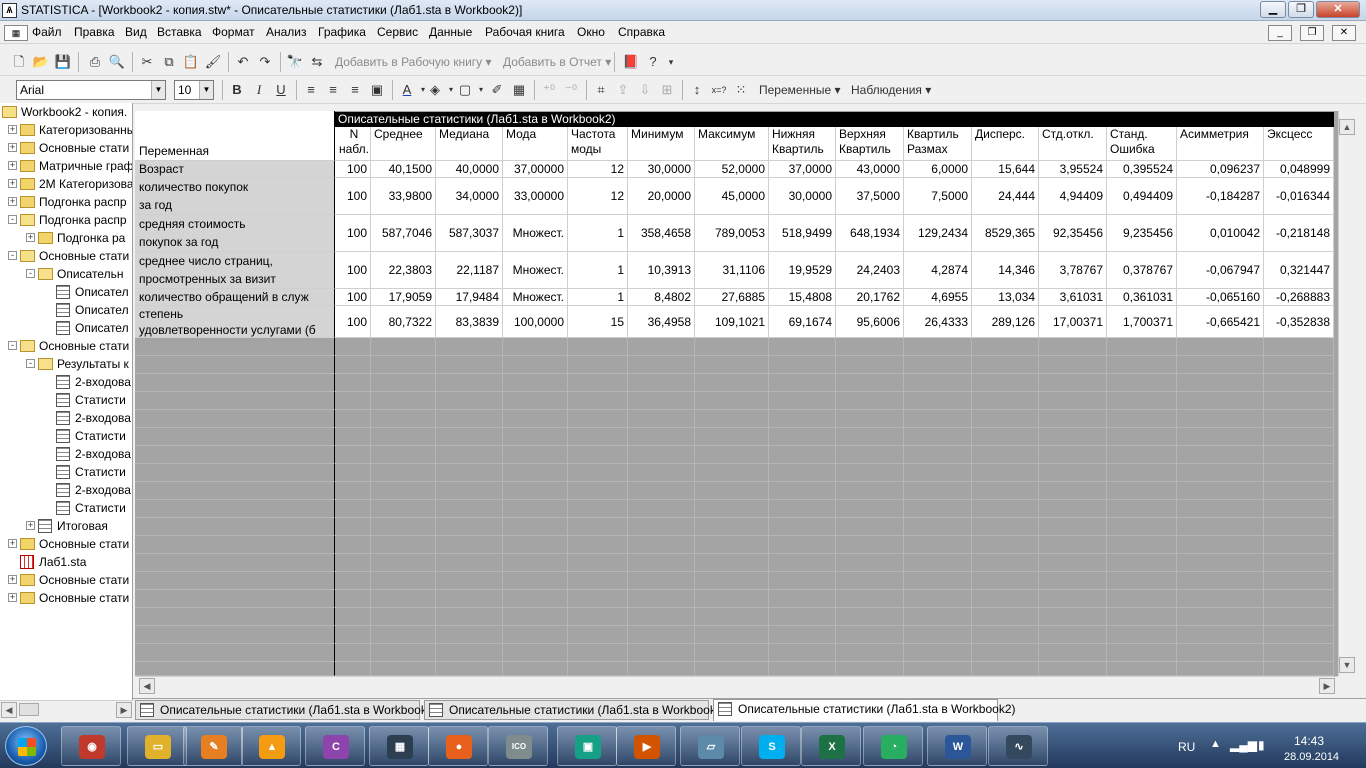 This screenshot has width=1366, height=768. Describe the element at coordinates (66, 202) in the screenshot. I see `tree-node: + Подгонка распр` at that location.